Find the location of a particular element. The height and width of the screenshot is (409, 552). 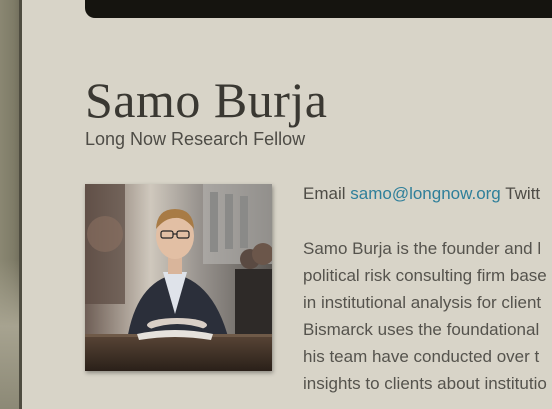

email-link: samo@longnow.org is located at coordinates (425, 193).